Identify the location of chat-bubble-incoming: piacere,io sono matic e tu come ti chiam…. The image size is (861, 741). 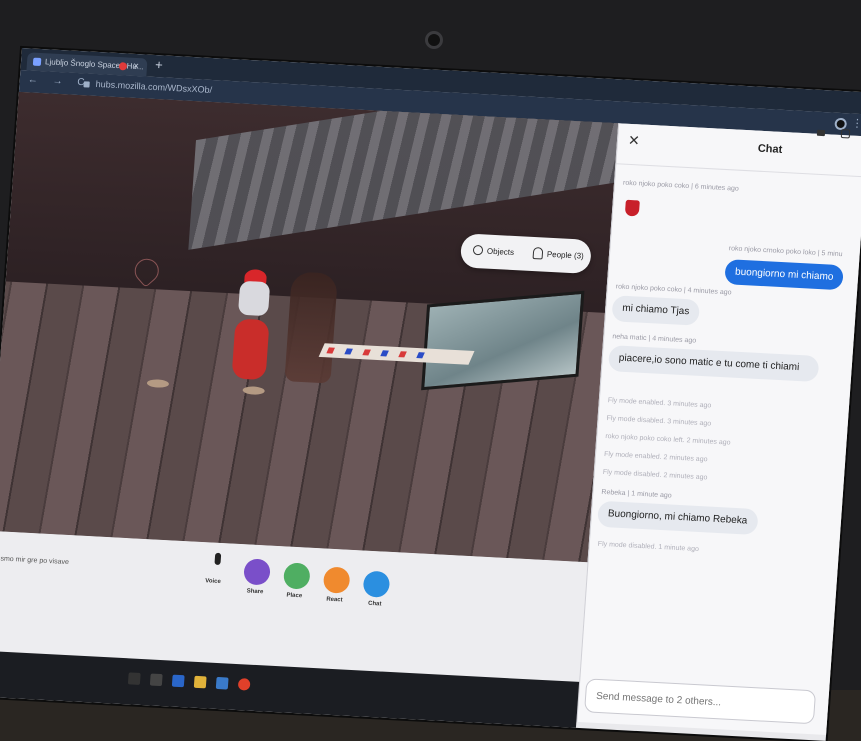
(713, 364).